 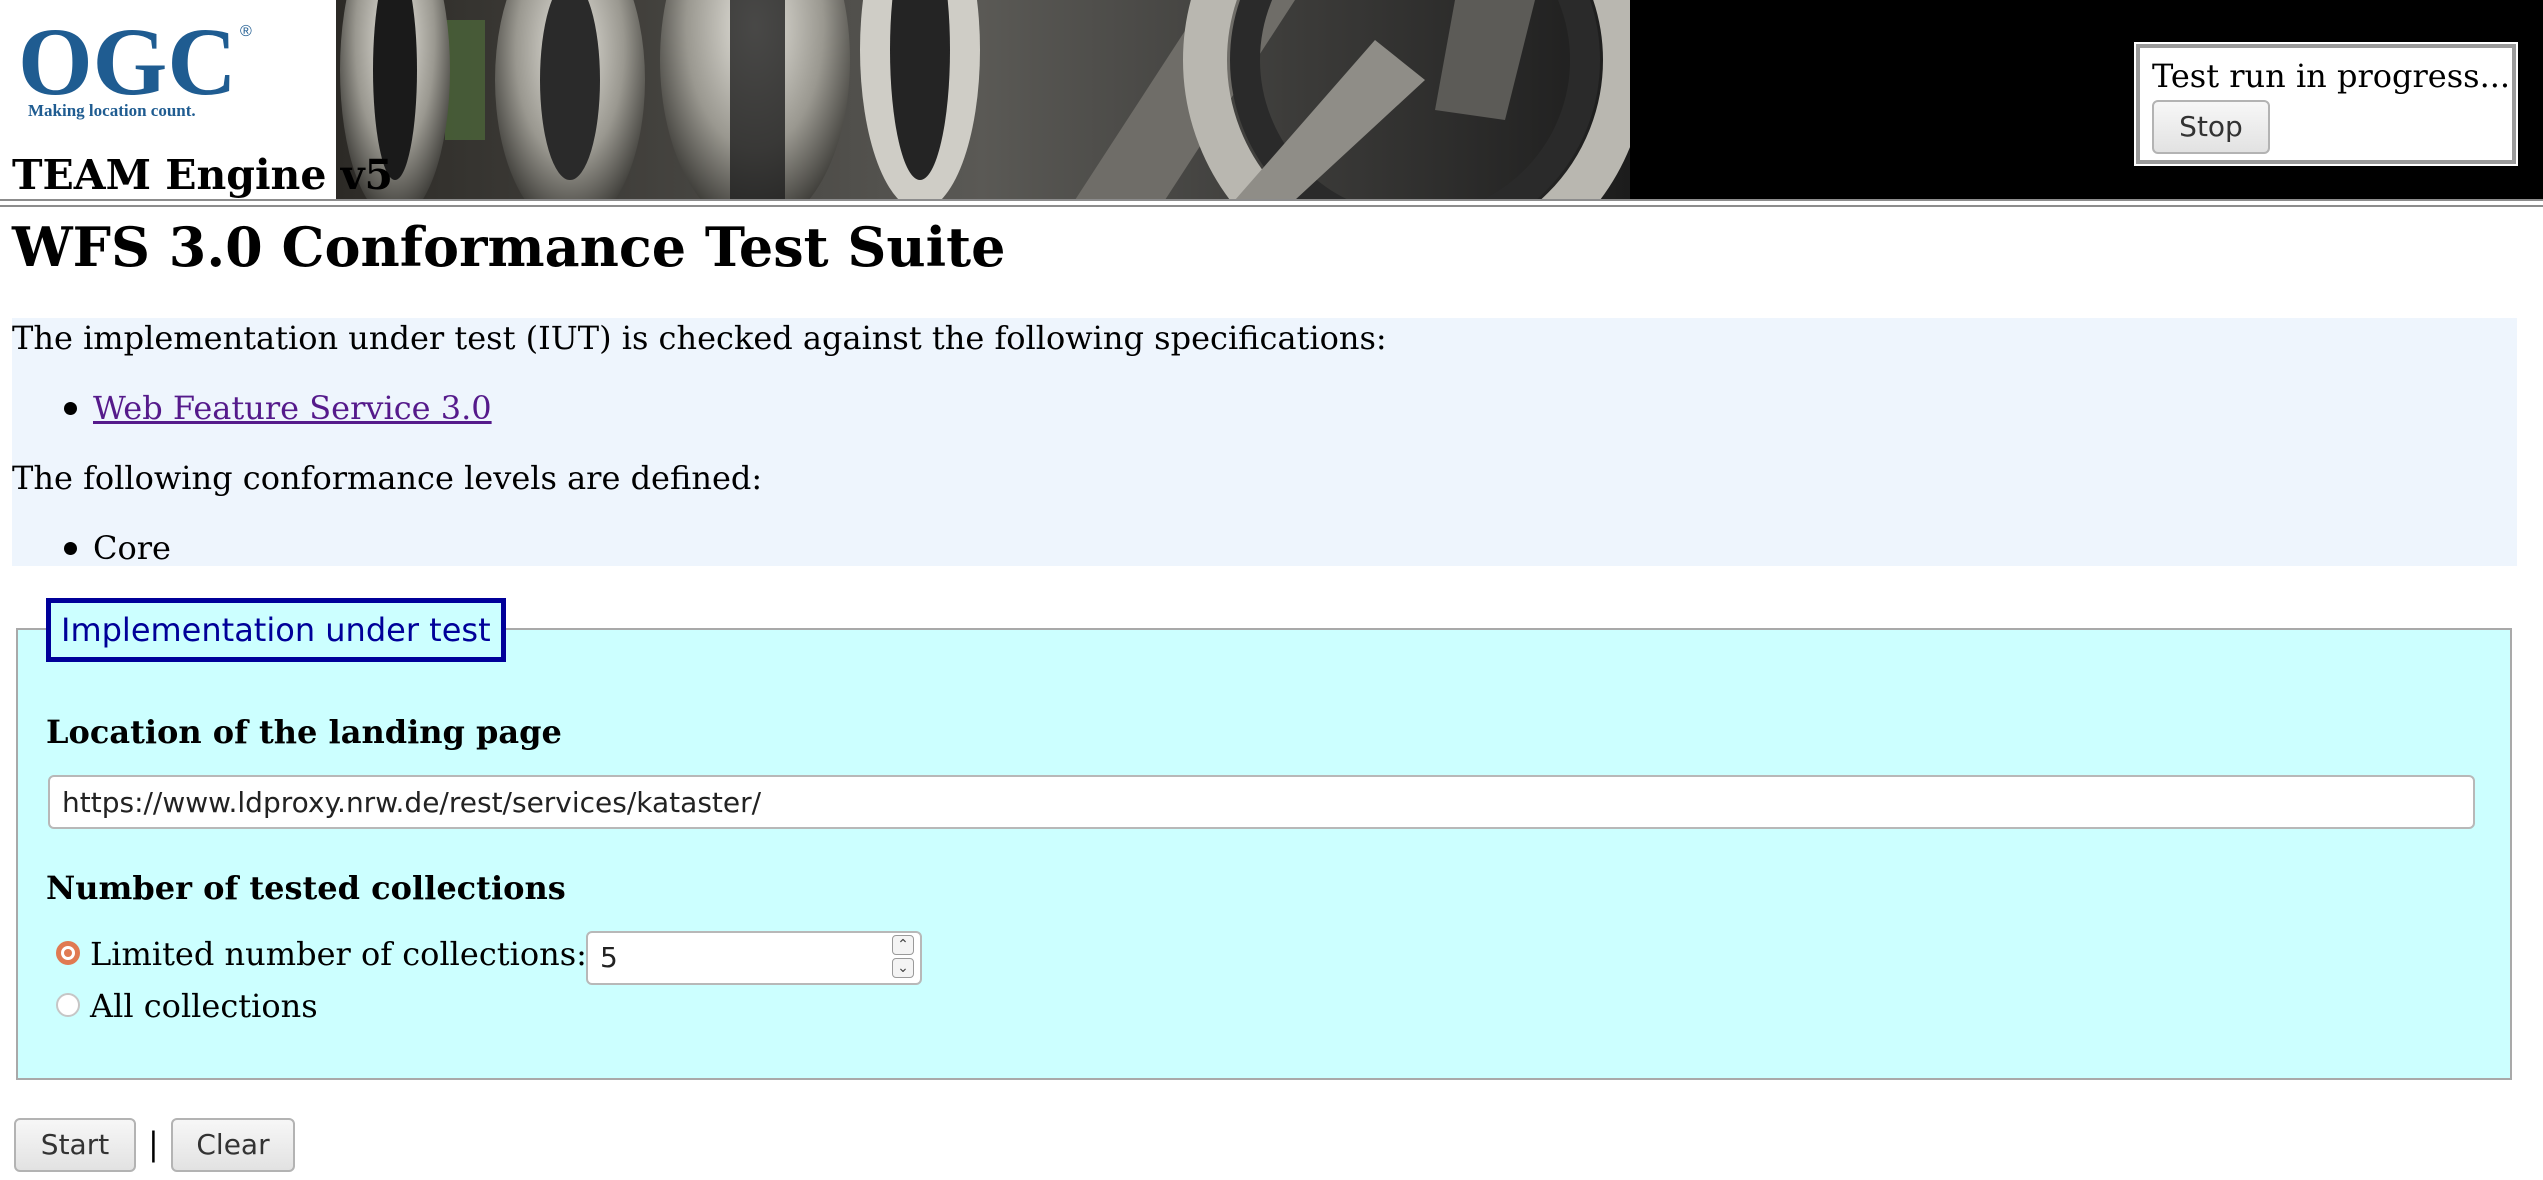 I want to click on ogc-logo: OGC ® Making location count., so click(x=135, y=67).